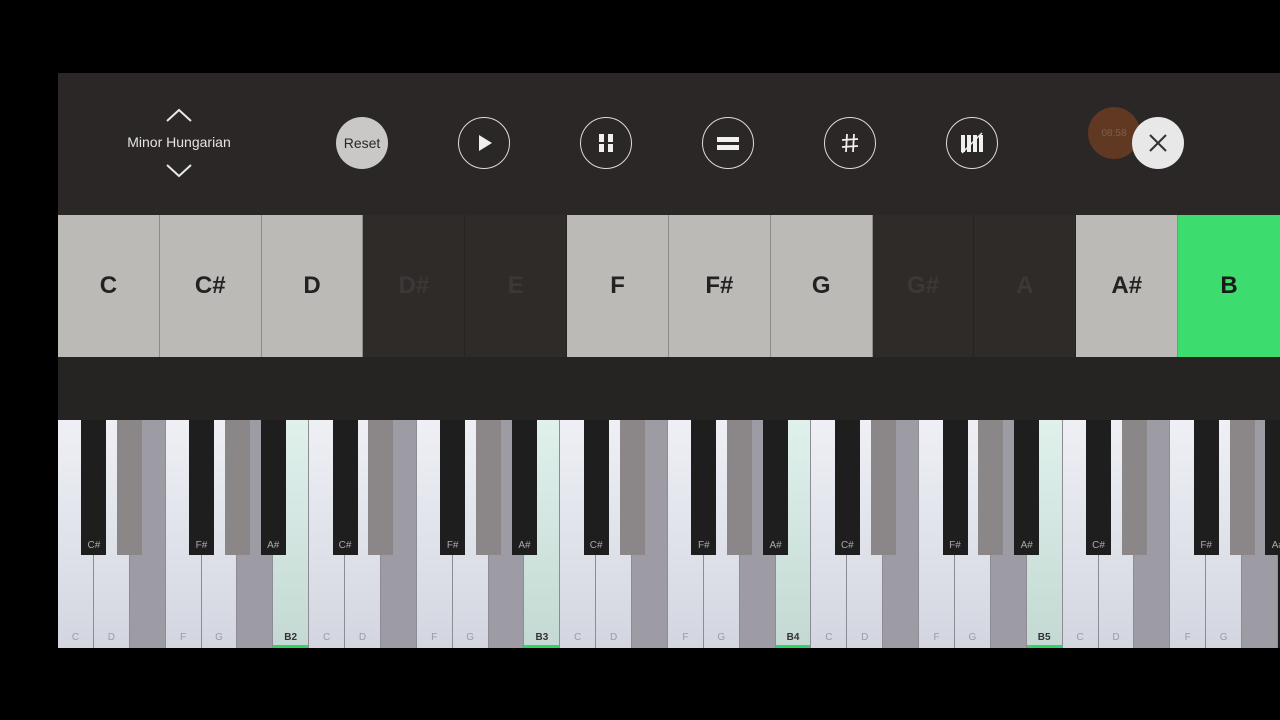 The image size is (1280, 720). Describe the element at coordinates (516, 286) in the screenshot. I see `note-button-e: E` at that location.